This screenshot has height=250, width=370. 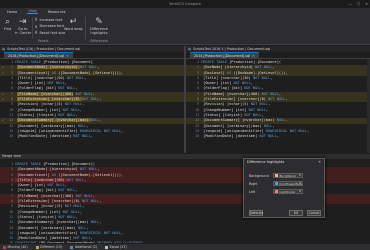 I want to click on defaults-button: Defaults, so click(x=256, y=213).